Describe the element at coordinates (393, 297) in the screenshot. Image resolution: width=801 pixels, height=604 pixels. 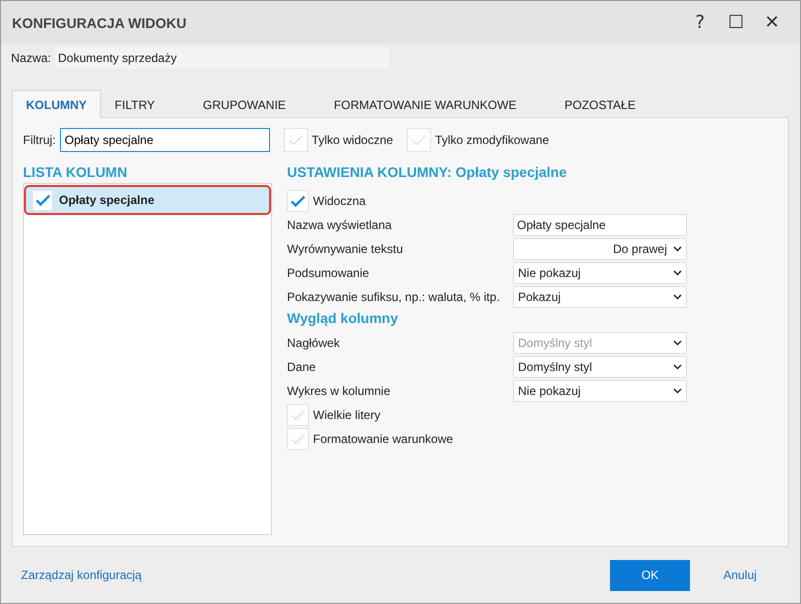
I see `setting-label: Pokazywanie sufiksu, np.: waluta, % itp.` at that location.